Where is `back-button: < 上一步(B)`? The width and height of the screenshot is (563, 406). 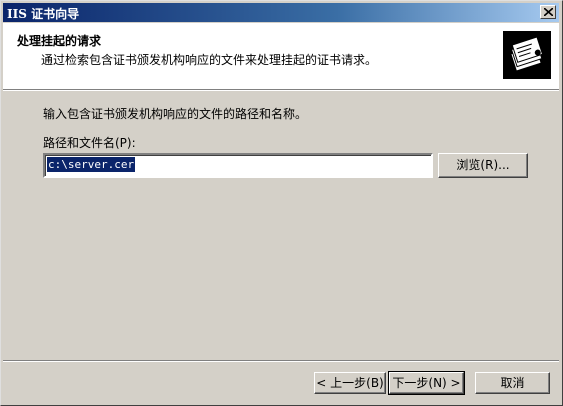 back-button: < 上一步(B) is located at coordinates (350, 383).